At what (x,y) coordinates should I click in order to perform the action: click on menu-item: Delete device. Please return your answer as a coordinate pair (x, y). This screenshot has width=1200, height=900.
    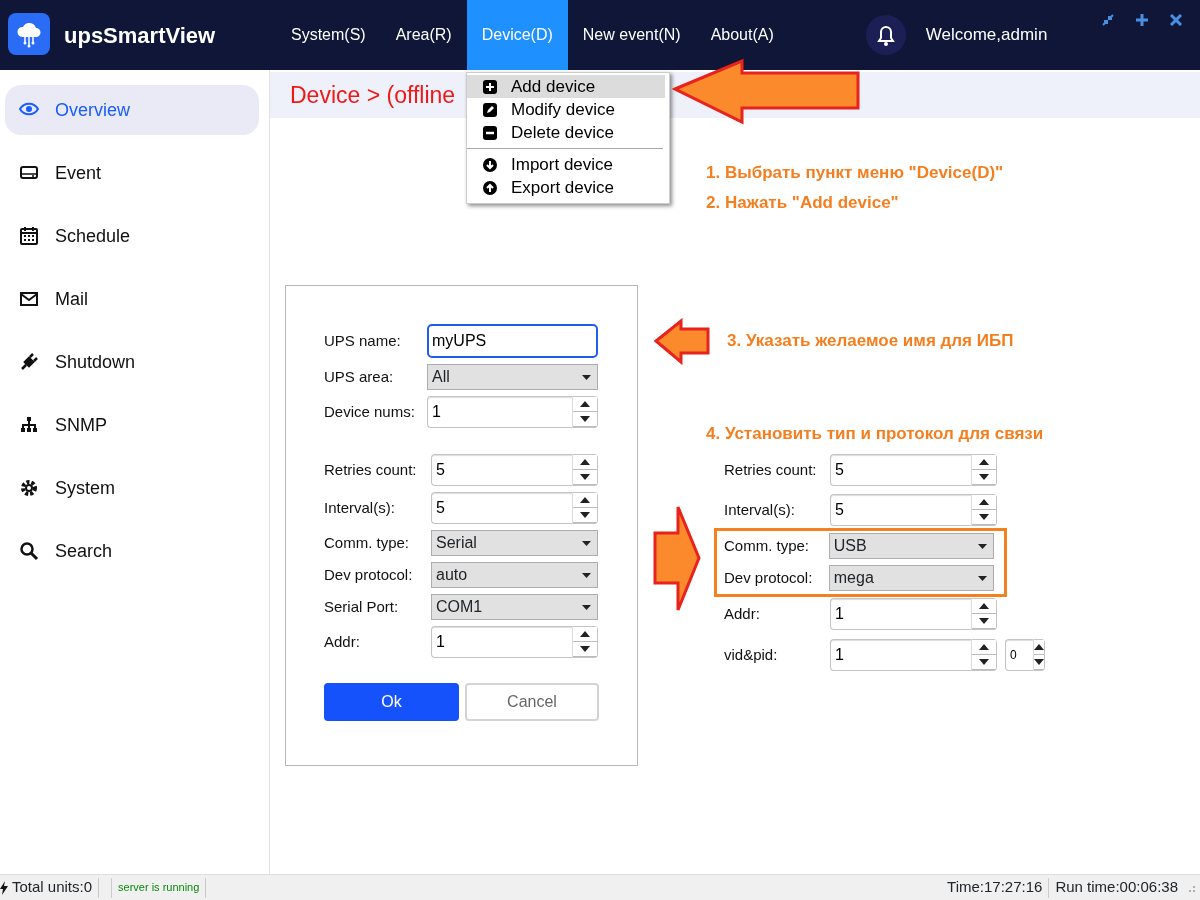
    Looking at the image, I should click on (566, 132).